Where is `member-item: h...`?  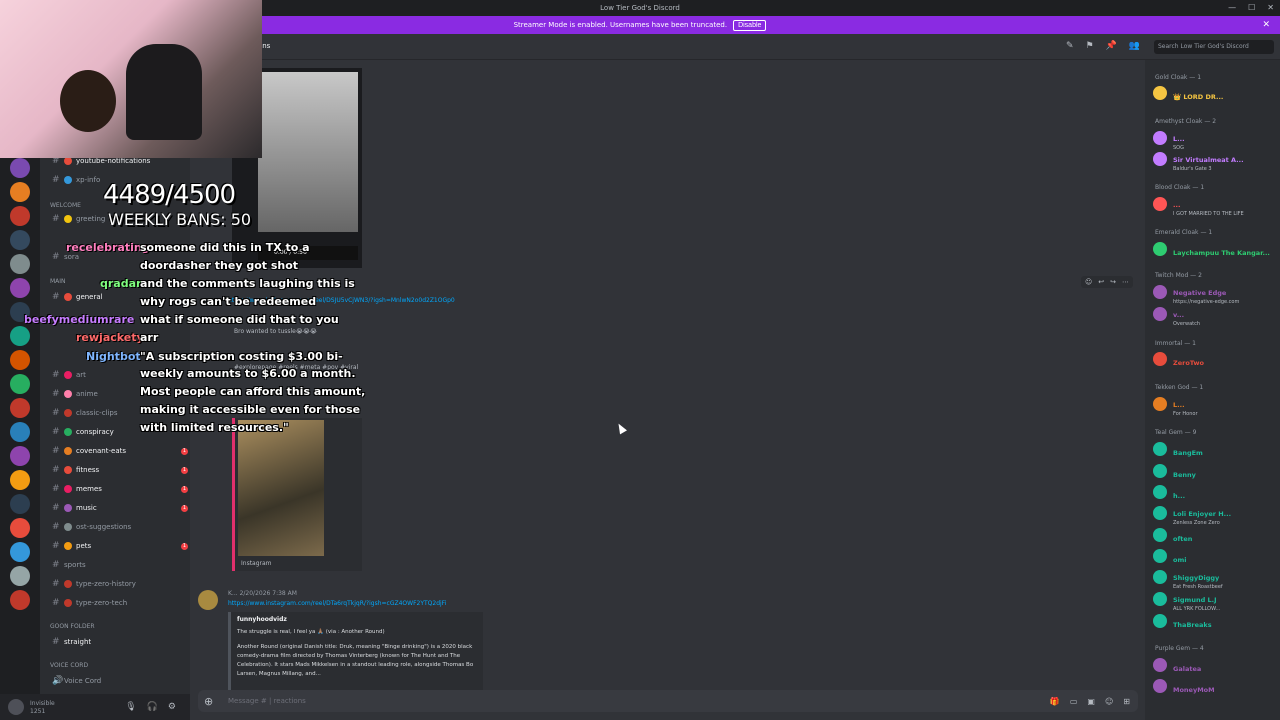 member-item: h... is located at coordinates (1215, 492).